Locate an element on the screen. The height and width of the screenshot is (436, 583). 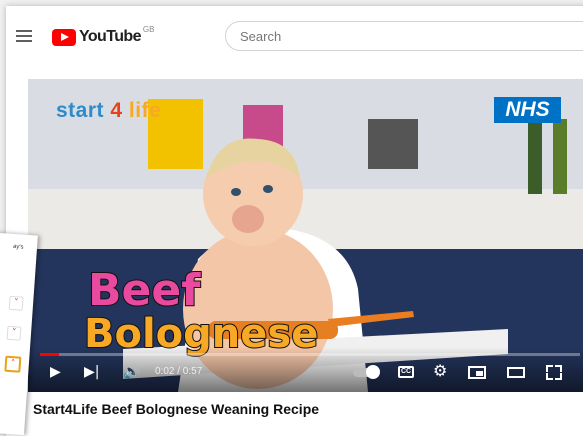
youtube-play-icon is located at coordinates (64, 37).